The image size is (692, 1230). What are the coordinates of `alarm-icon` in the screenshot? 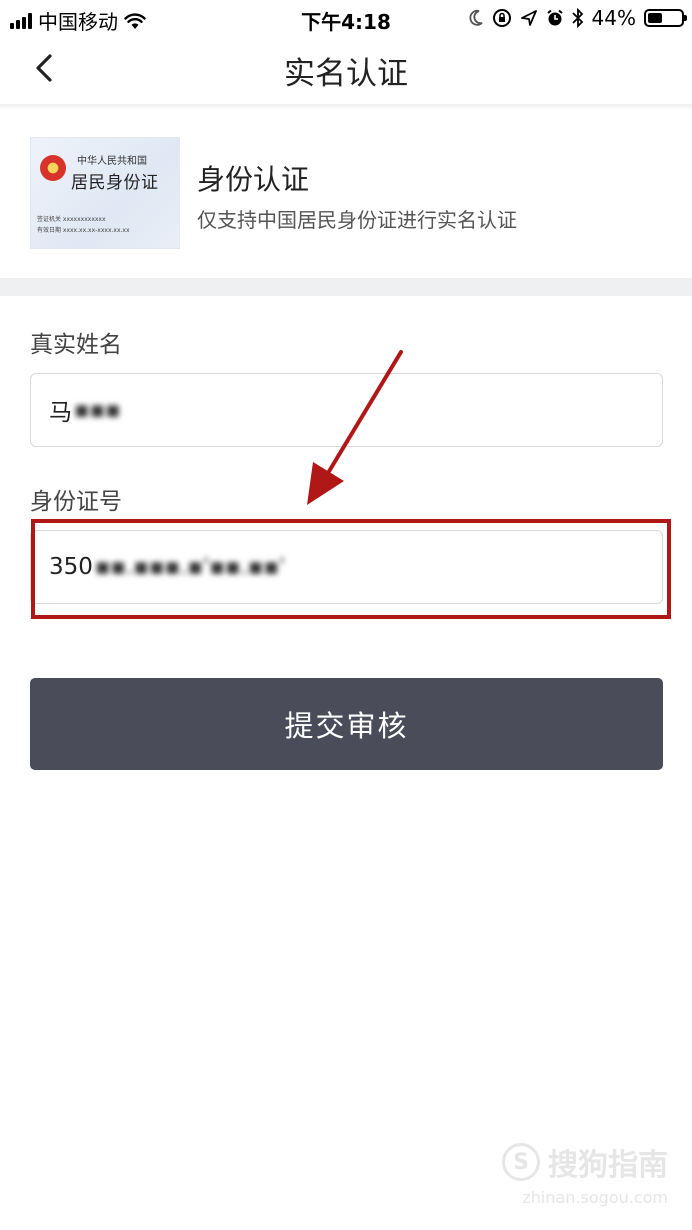 It's located at (554, 17).